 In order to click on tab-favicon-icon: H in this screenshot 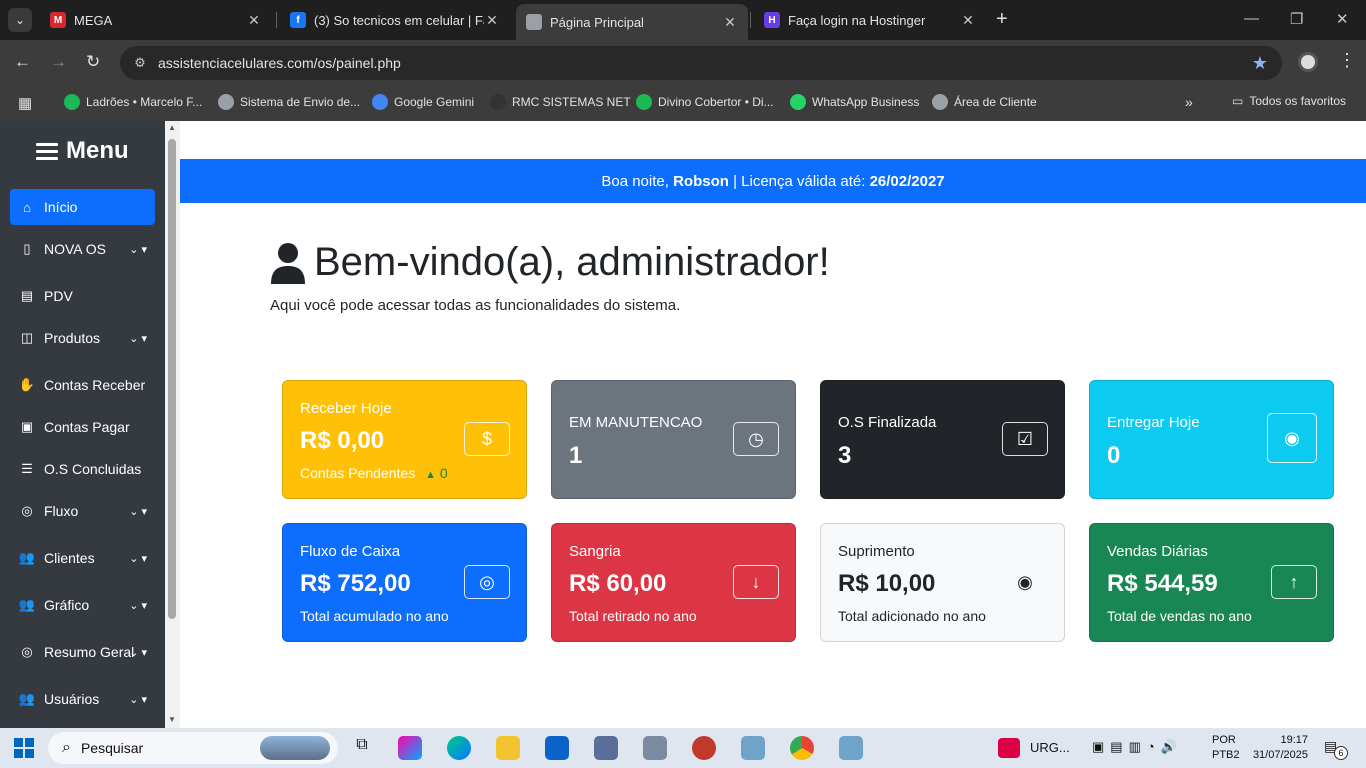, I will do `click(772, 20)`.